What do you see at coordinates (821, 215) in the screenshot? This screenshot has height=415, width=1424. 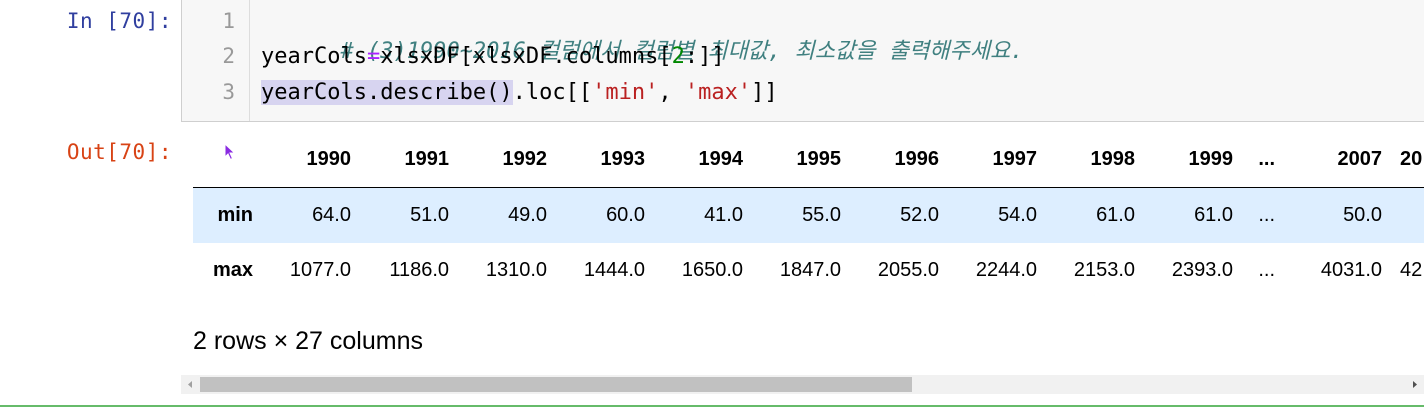 I see `table-cell: 55.0` at bounding box center [821, 215].